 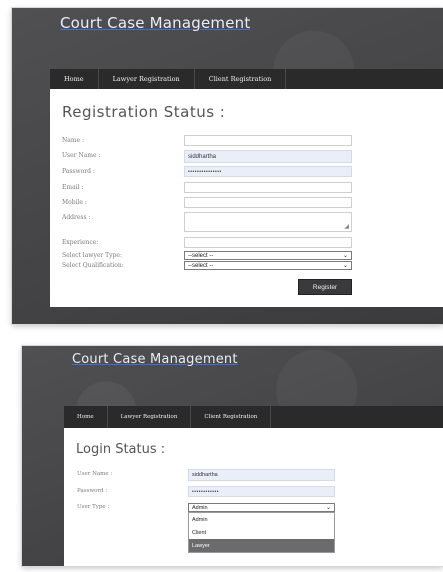 I want to click on address-label: Address :, so click(x=76, y=217).